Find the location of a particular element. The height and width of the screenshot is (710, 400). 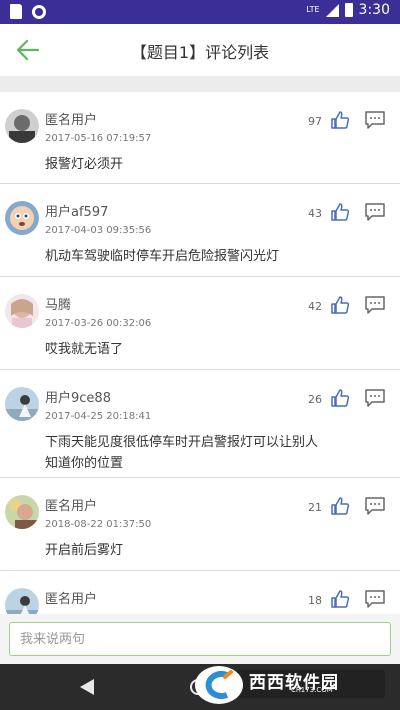

comment-input-bar is located at coordinates (200, 639).